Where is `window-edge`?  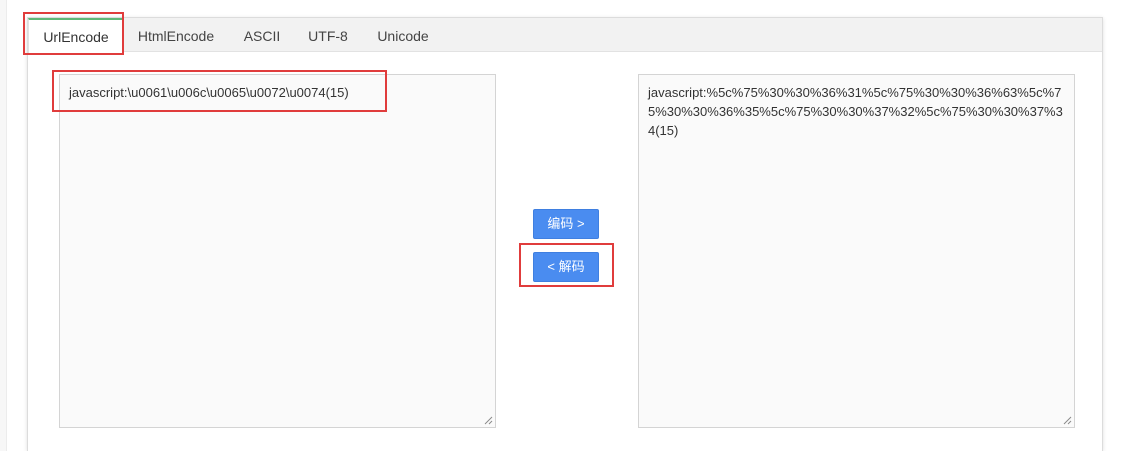
window-edge is located at coordinates (3, 225).